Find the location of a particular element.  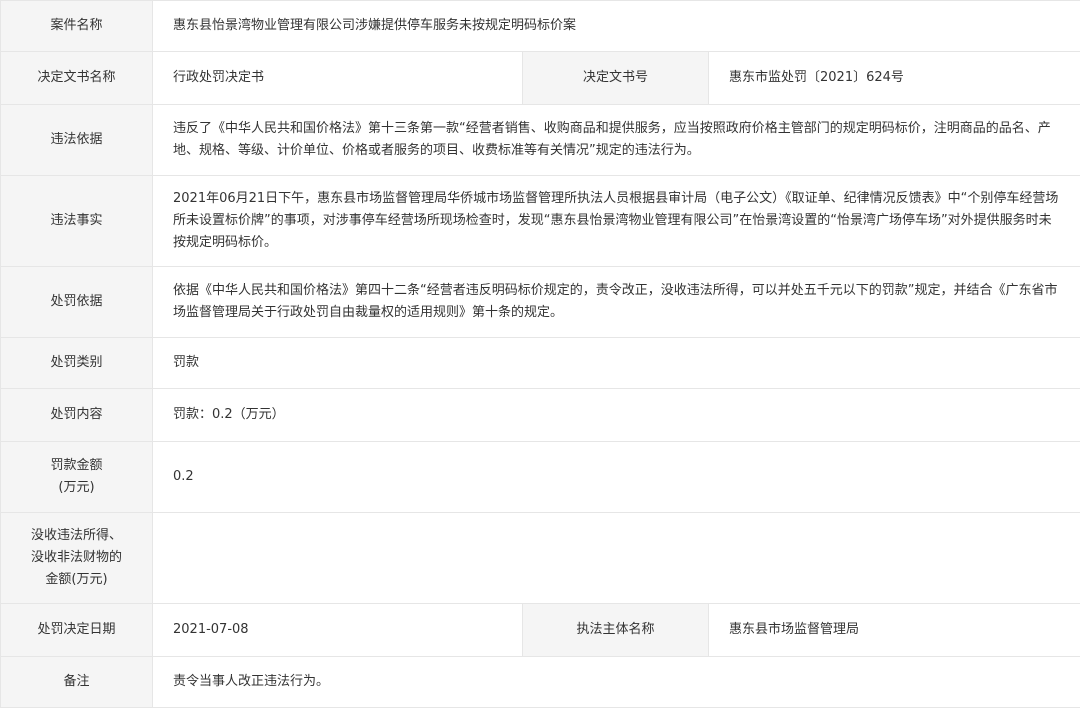

row-confiscation: 没收违法所得、 没收非法财物的 金额(万元) is located at coordinates (540, 558).